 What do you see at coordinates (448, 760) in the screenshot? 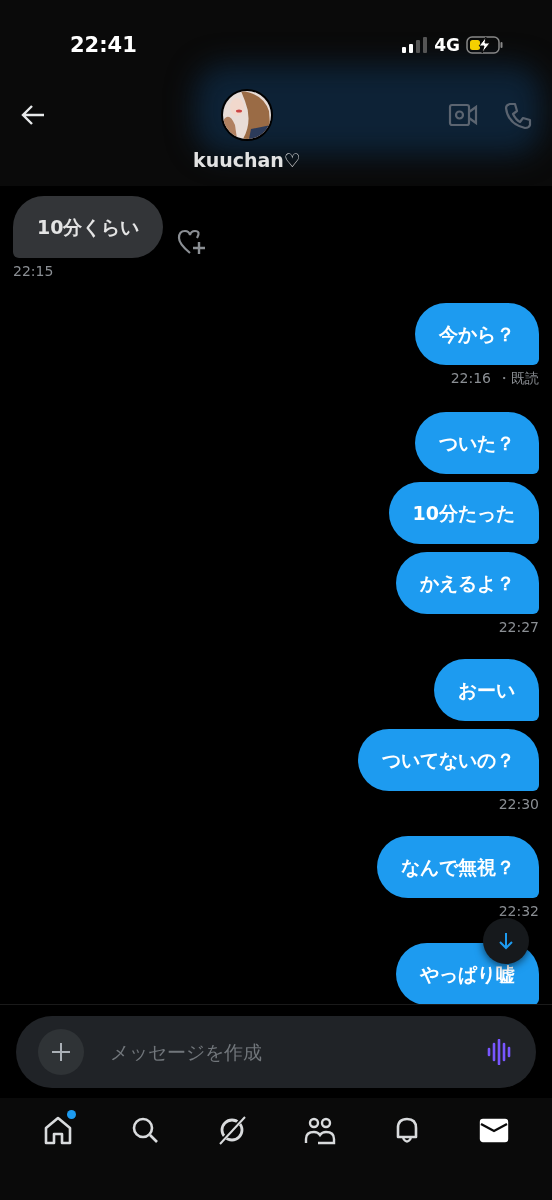
I see `message-bubble: ついてないの？` at bounding box center [448, 760].